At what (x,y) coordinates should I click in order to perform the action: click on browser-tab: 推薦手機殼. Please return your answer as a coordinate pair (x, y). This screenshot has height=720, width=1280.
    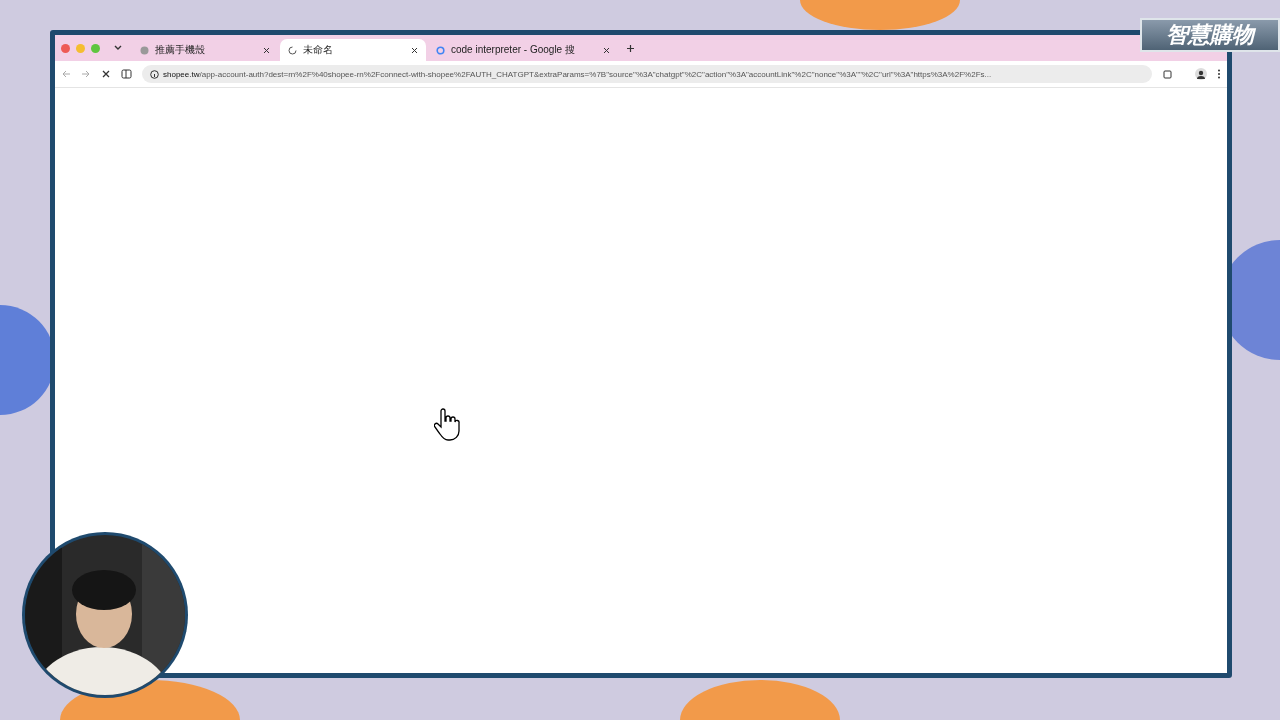
    Looking at the image, I should click on (205, 50).